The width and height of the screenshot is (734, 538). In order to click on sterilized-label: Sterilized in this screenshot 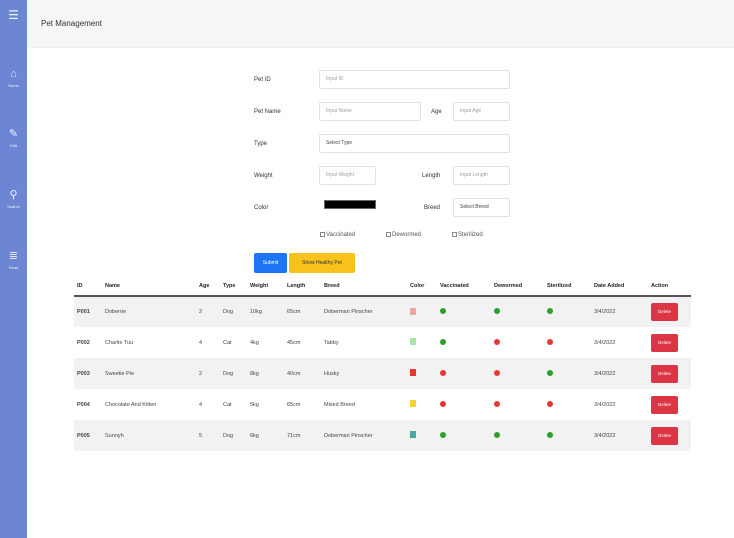, I will do `click(470, 235)`.